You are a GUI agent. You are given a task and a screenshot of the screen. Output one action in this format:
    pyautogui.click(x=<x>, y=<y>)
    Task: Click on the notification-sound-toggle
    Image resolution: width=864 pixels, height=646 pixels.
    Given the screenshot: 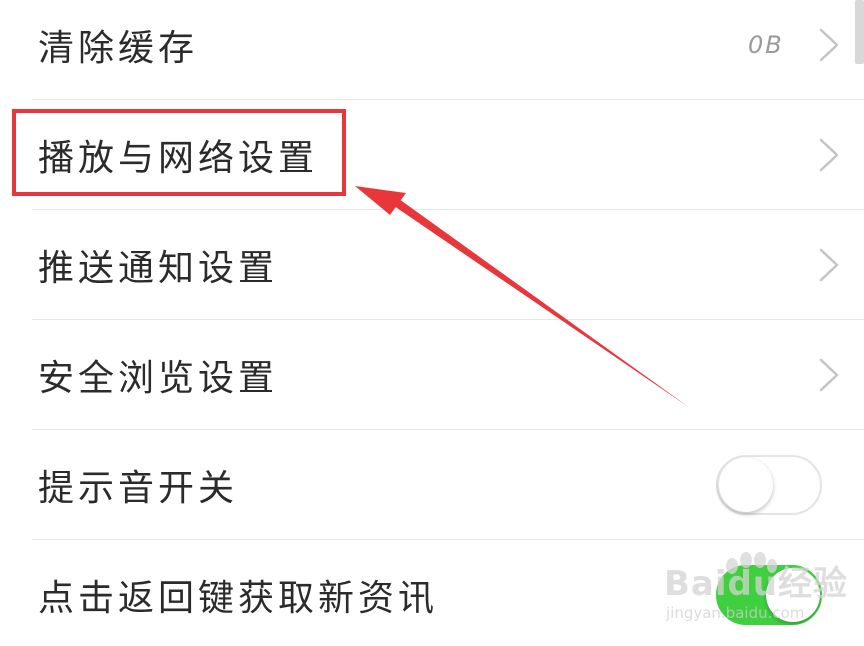 What is the action you would take?
    pyautogui.click(x=769, y=485)
    